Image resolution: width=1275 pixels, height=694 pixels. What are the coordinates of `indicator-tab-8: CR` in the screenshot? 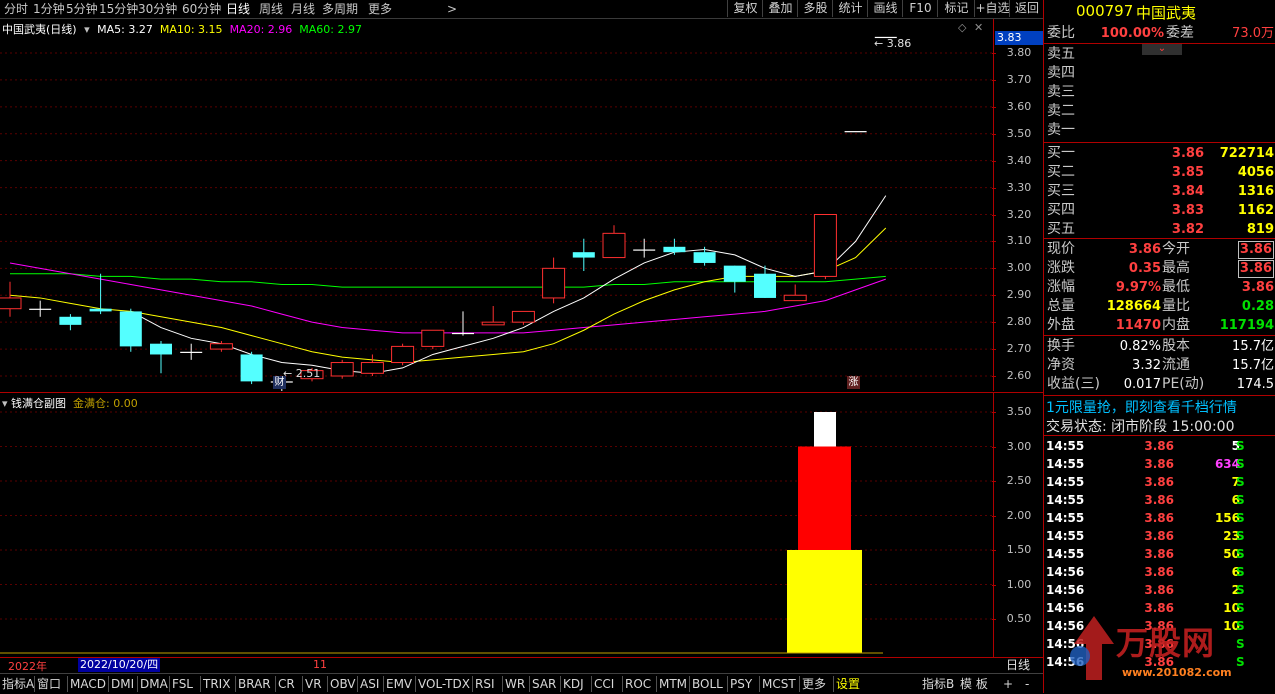 It's located at (286, 684).